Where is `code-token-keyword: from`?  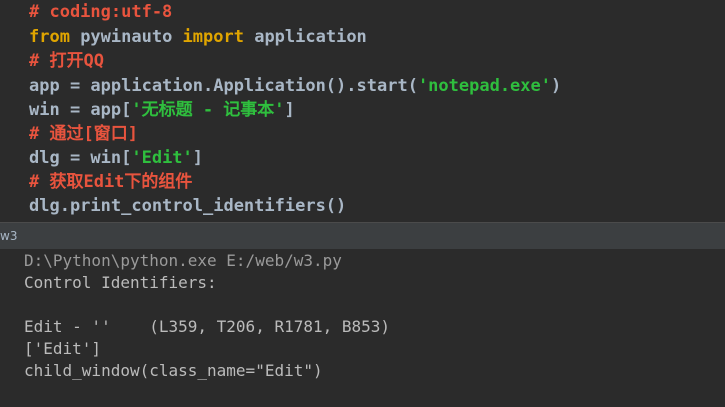
code-token-keyword: from is located at coordinates (49, 37).